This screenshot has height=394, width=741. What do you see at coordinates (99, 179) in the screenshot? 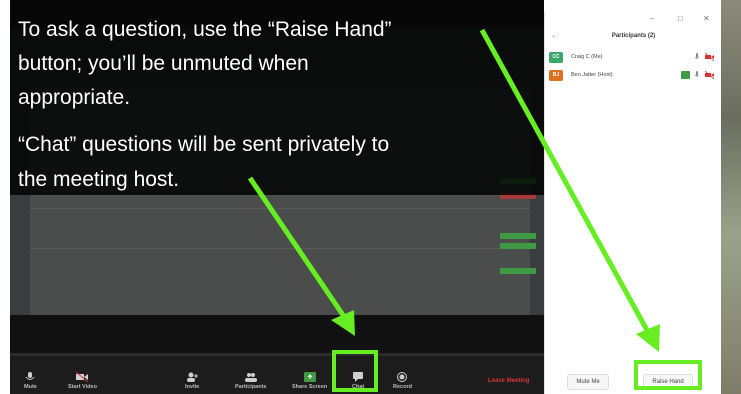
I see `instruction-line-5: the meeting host.` at bounding box center [99, 179].